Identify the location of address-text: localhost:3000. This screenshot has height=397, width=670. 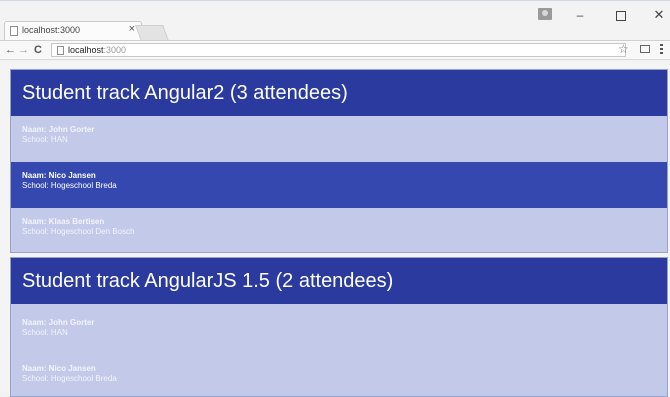
(97, 50).